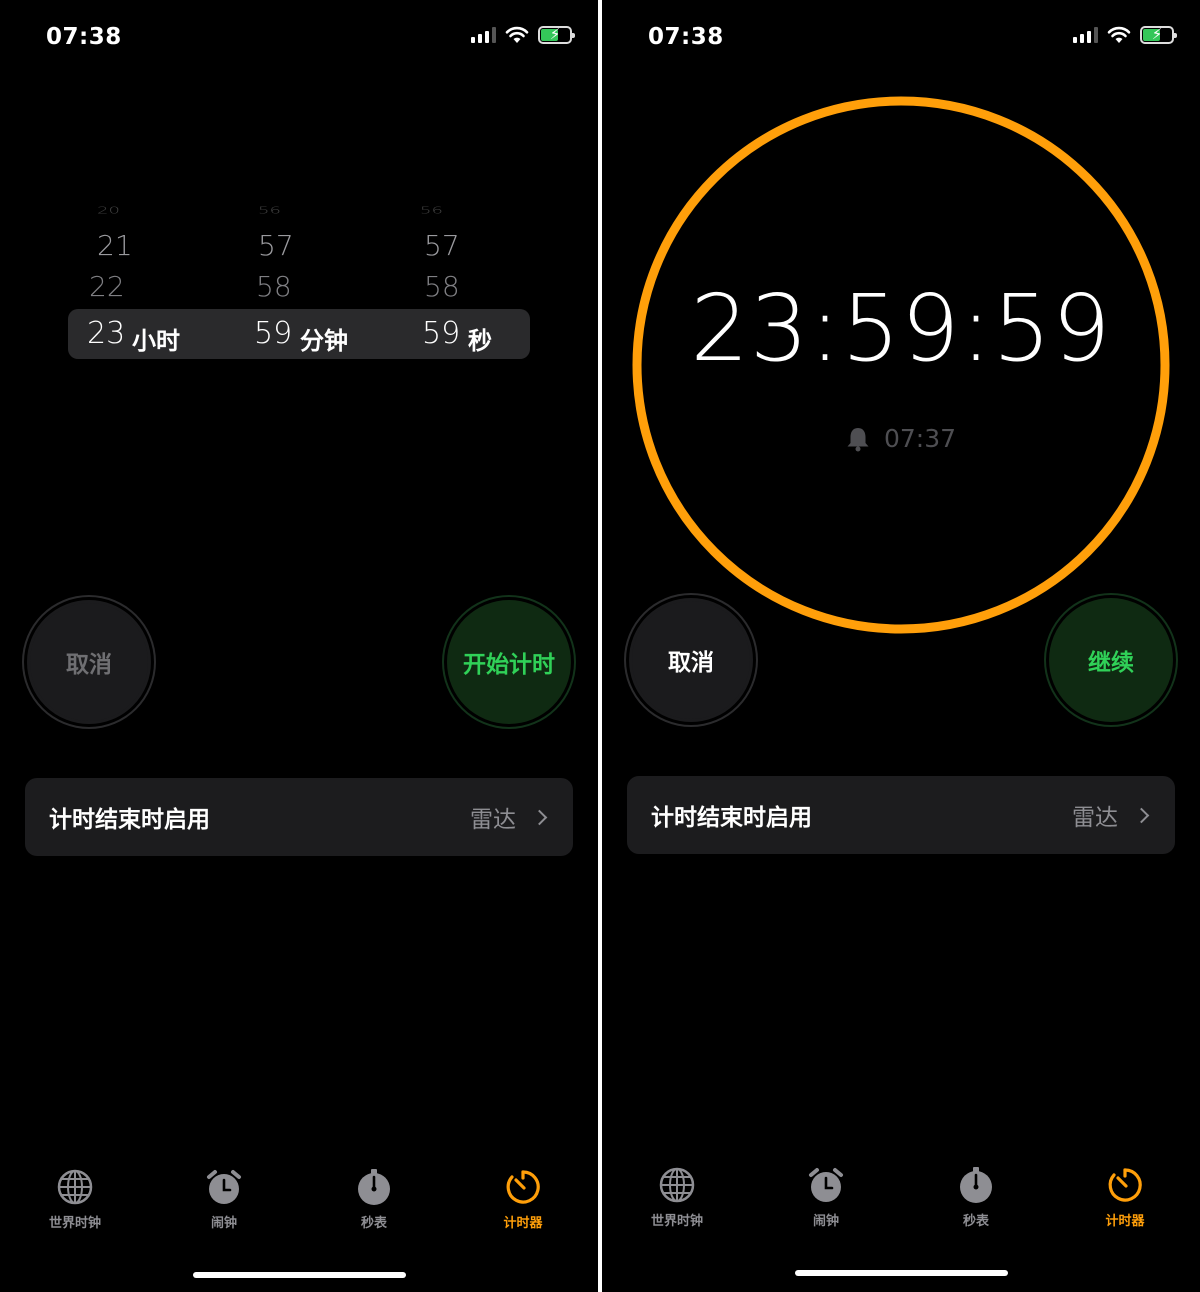 This screenshot has width=1200, height=1292. What do you see at coordinates (108, 210) in the screenshot?
I see `hours-faded: 20` at bounding box center [108, 210].